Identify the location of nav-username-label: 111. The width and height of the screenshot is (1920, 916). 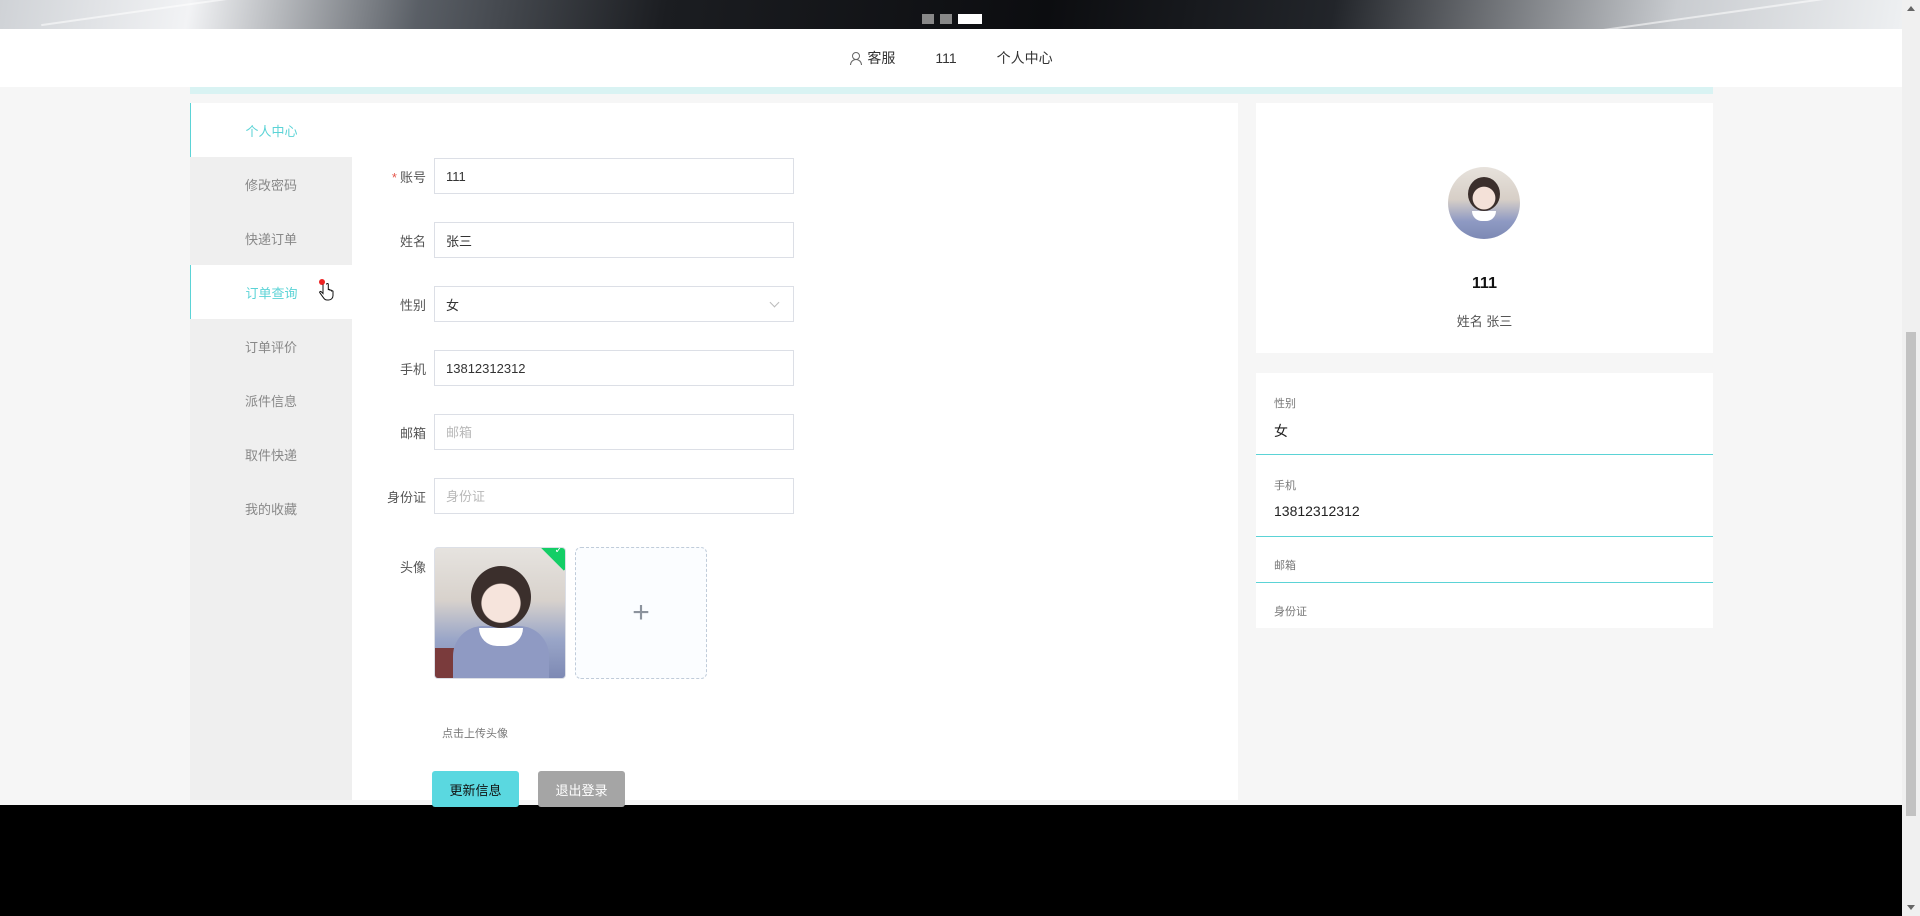
(946, 58).